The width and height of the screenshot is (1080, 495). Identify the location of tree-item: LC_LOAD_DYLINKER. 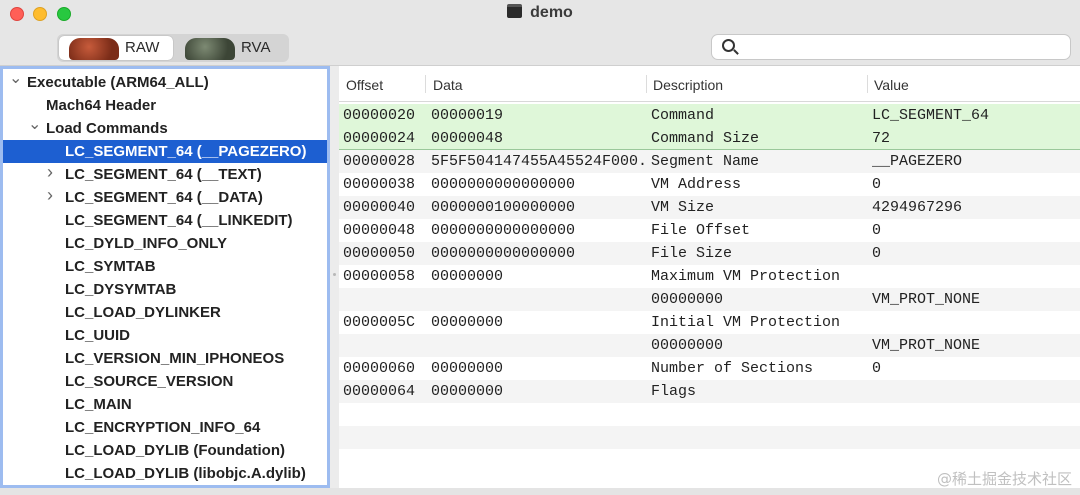
(165, 312).